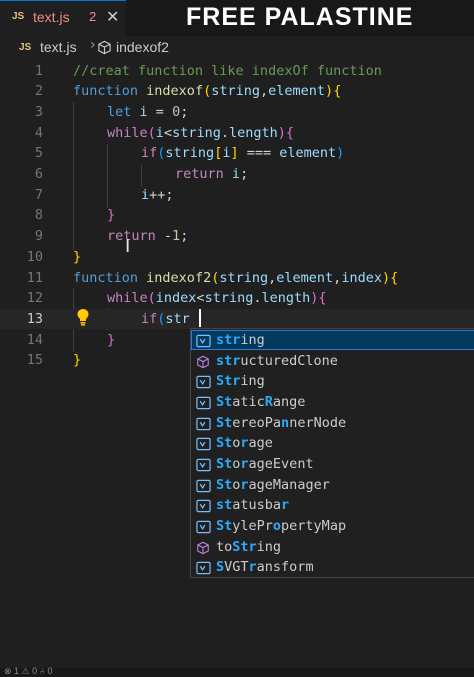  I want to click on code-token: ;, so click(184, 111).